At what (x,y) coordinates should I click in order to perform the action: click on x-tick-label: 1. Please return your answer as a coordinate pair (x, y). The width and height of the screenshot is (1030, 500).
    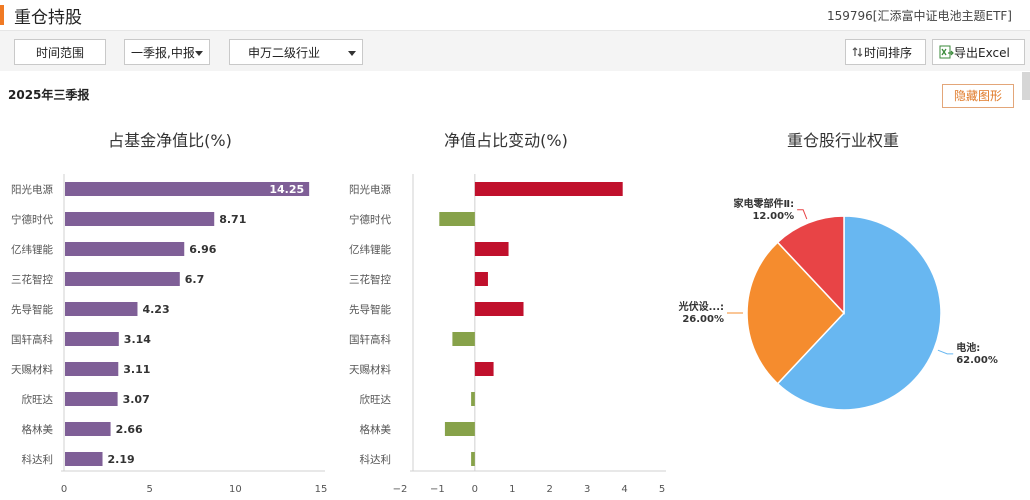
    Looking at the image, I should click on (512, 489).